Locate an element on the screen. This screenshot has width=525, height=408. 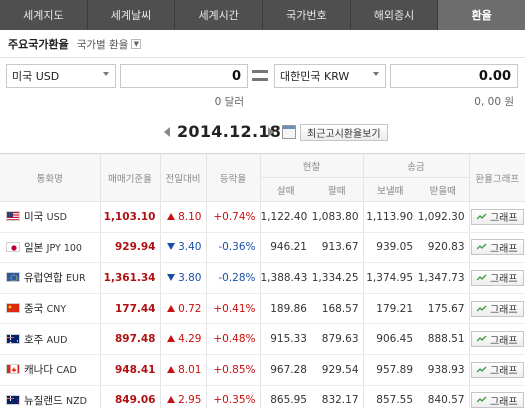
cash-sell-cell: 1,083.80 is located at coordinates (337, 217).